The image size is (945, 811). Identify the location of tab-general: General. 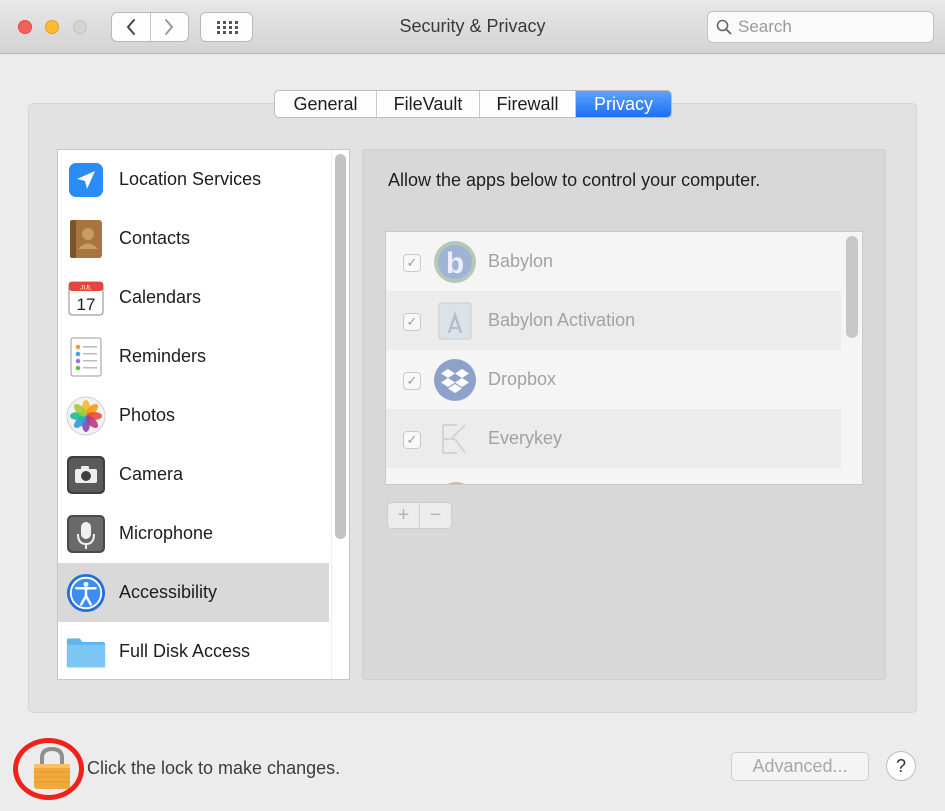
(325, 104).